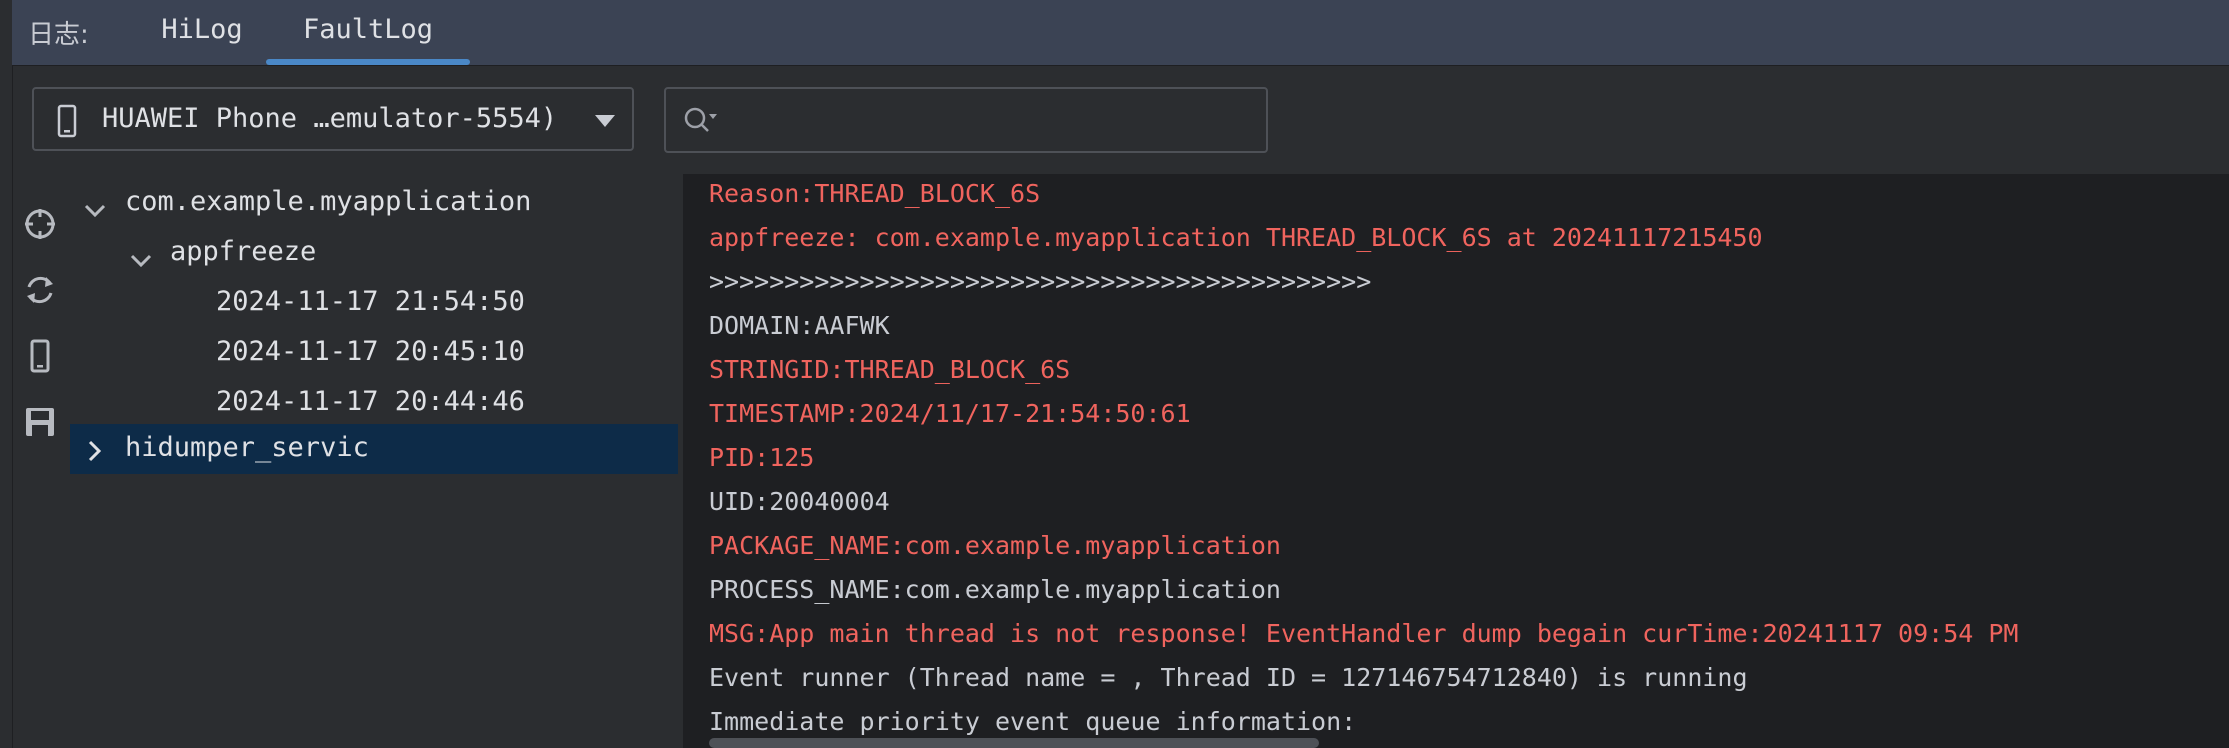 The image size is (2229, 748). I want to click on tab-faultlog: FaultLog, so click(368, 39).